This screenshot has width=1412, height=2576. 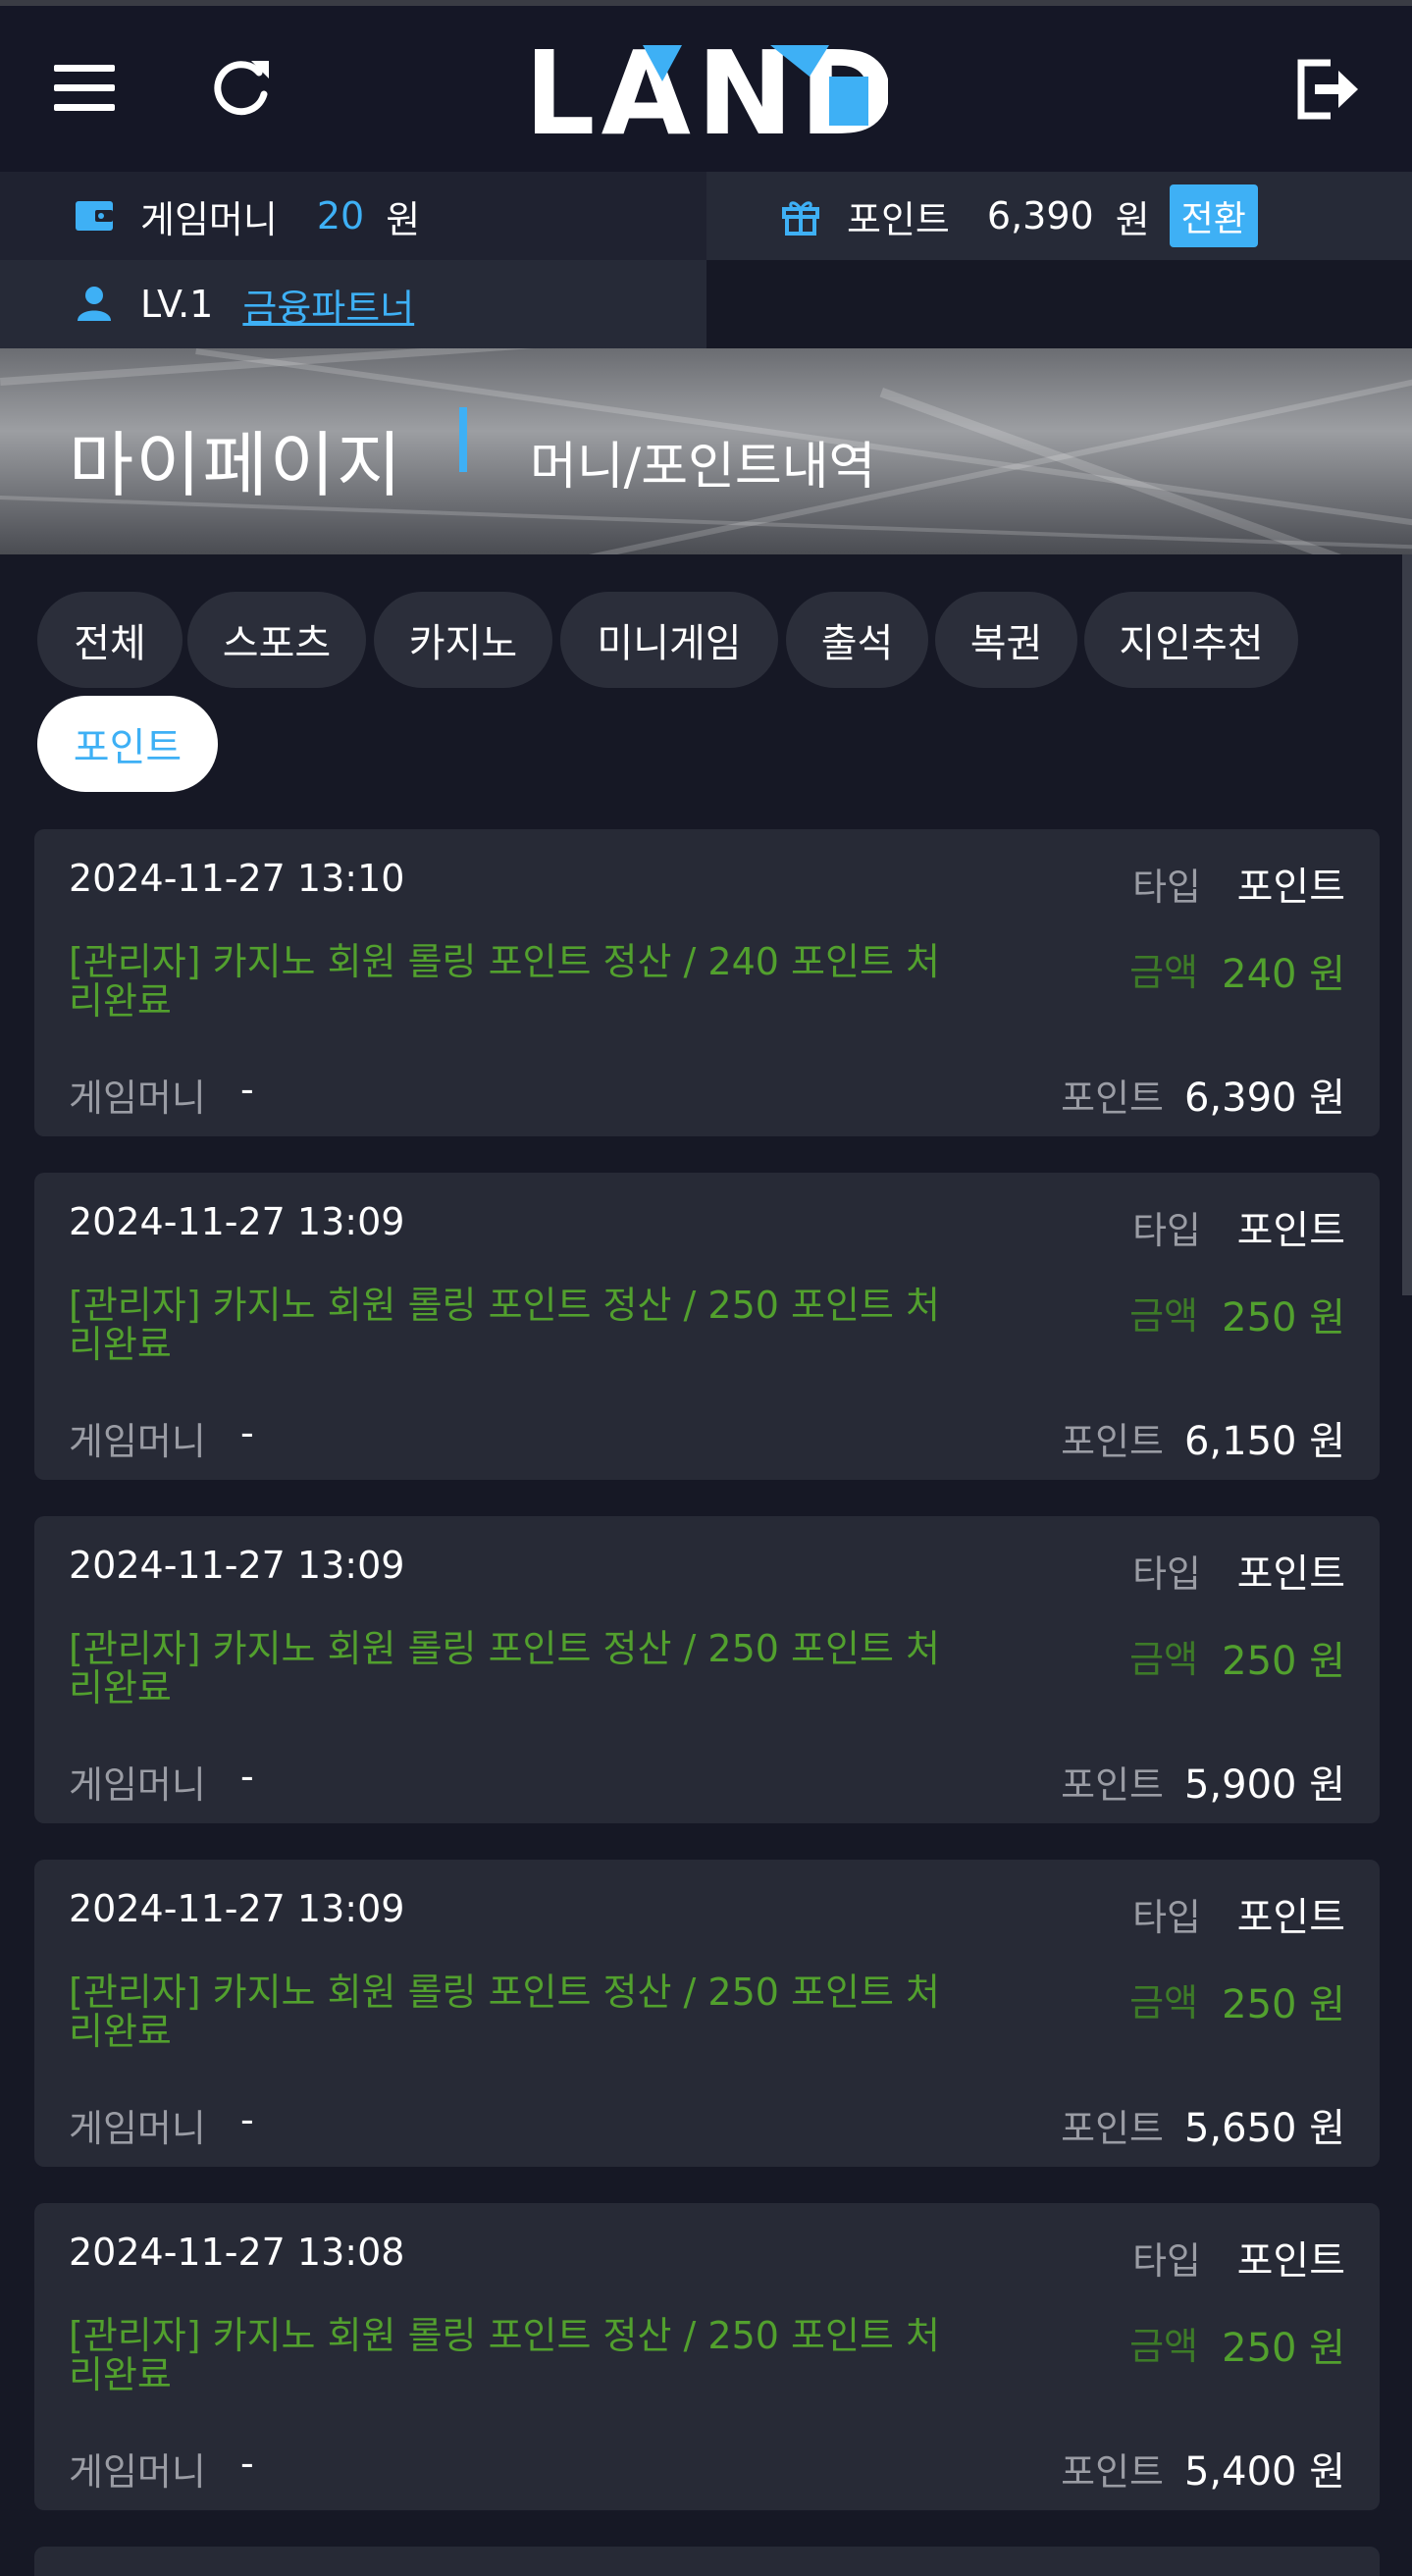 What do you see at coordinates (1264, 1098) in the screenshot?
I see `point-balance: 6,390 원` at bounding box center [1264, 1098].